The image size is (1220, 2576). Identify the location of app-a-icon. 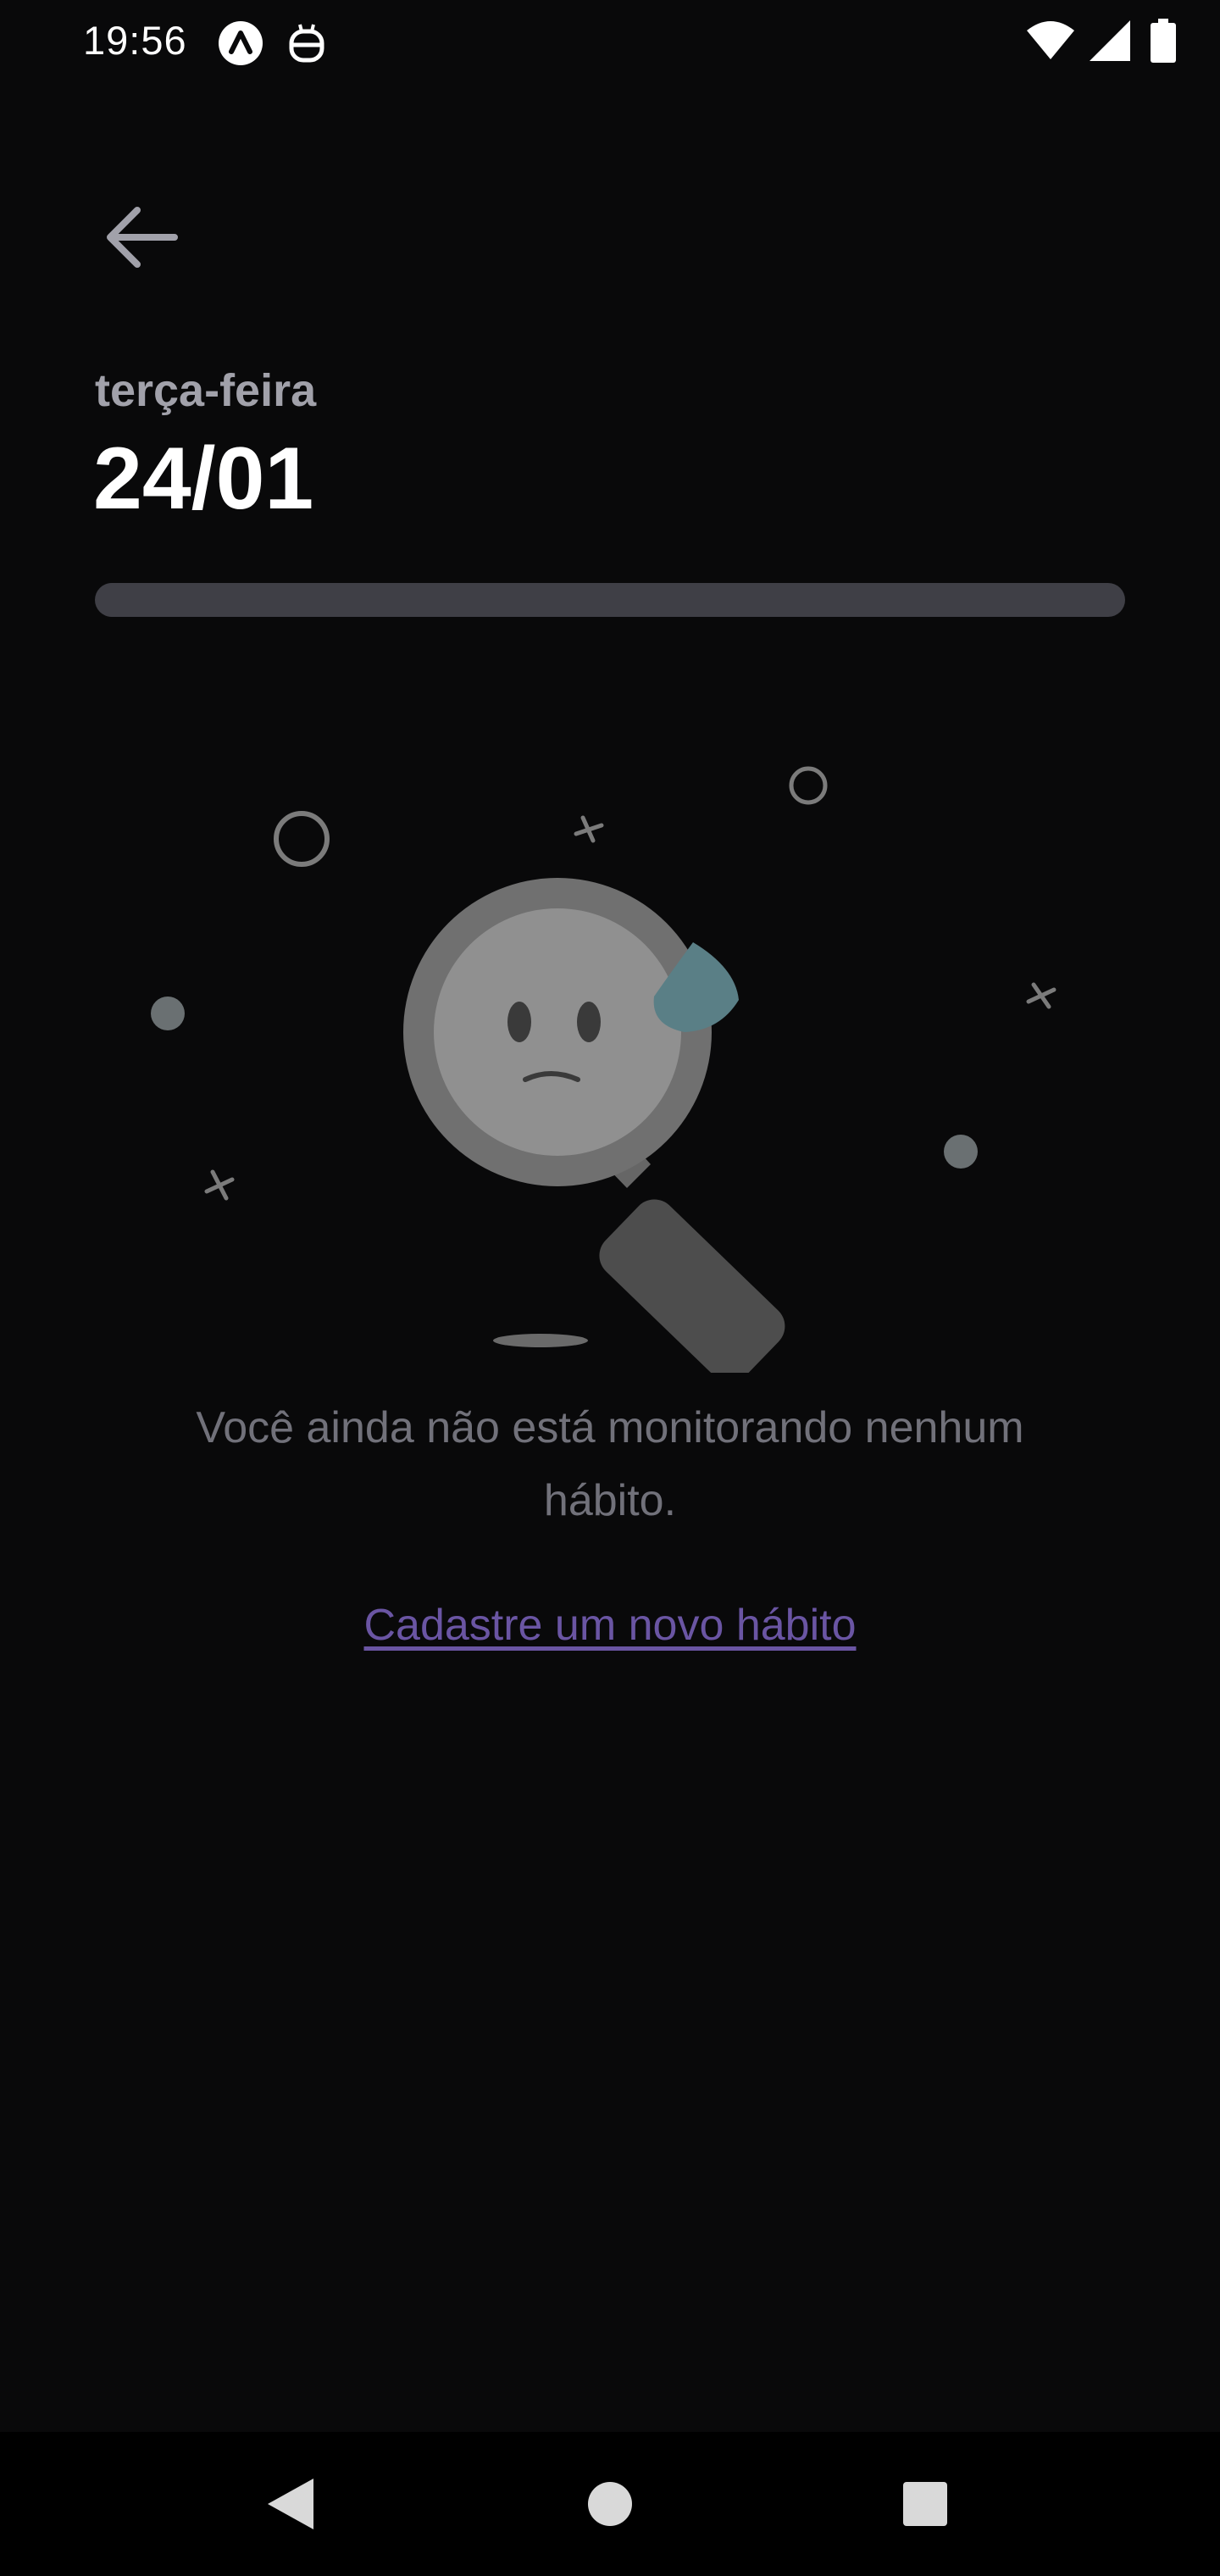
(241, 43).